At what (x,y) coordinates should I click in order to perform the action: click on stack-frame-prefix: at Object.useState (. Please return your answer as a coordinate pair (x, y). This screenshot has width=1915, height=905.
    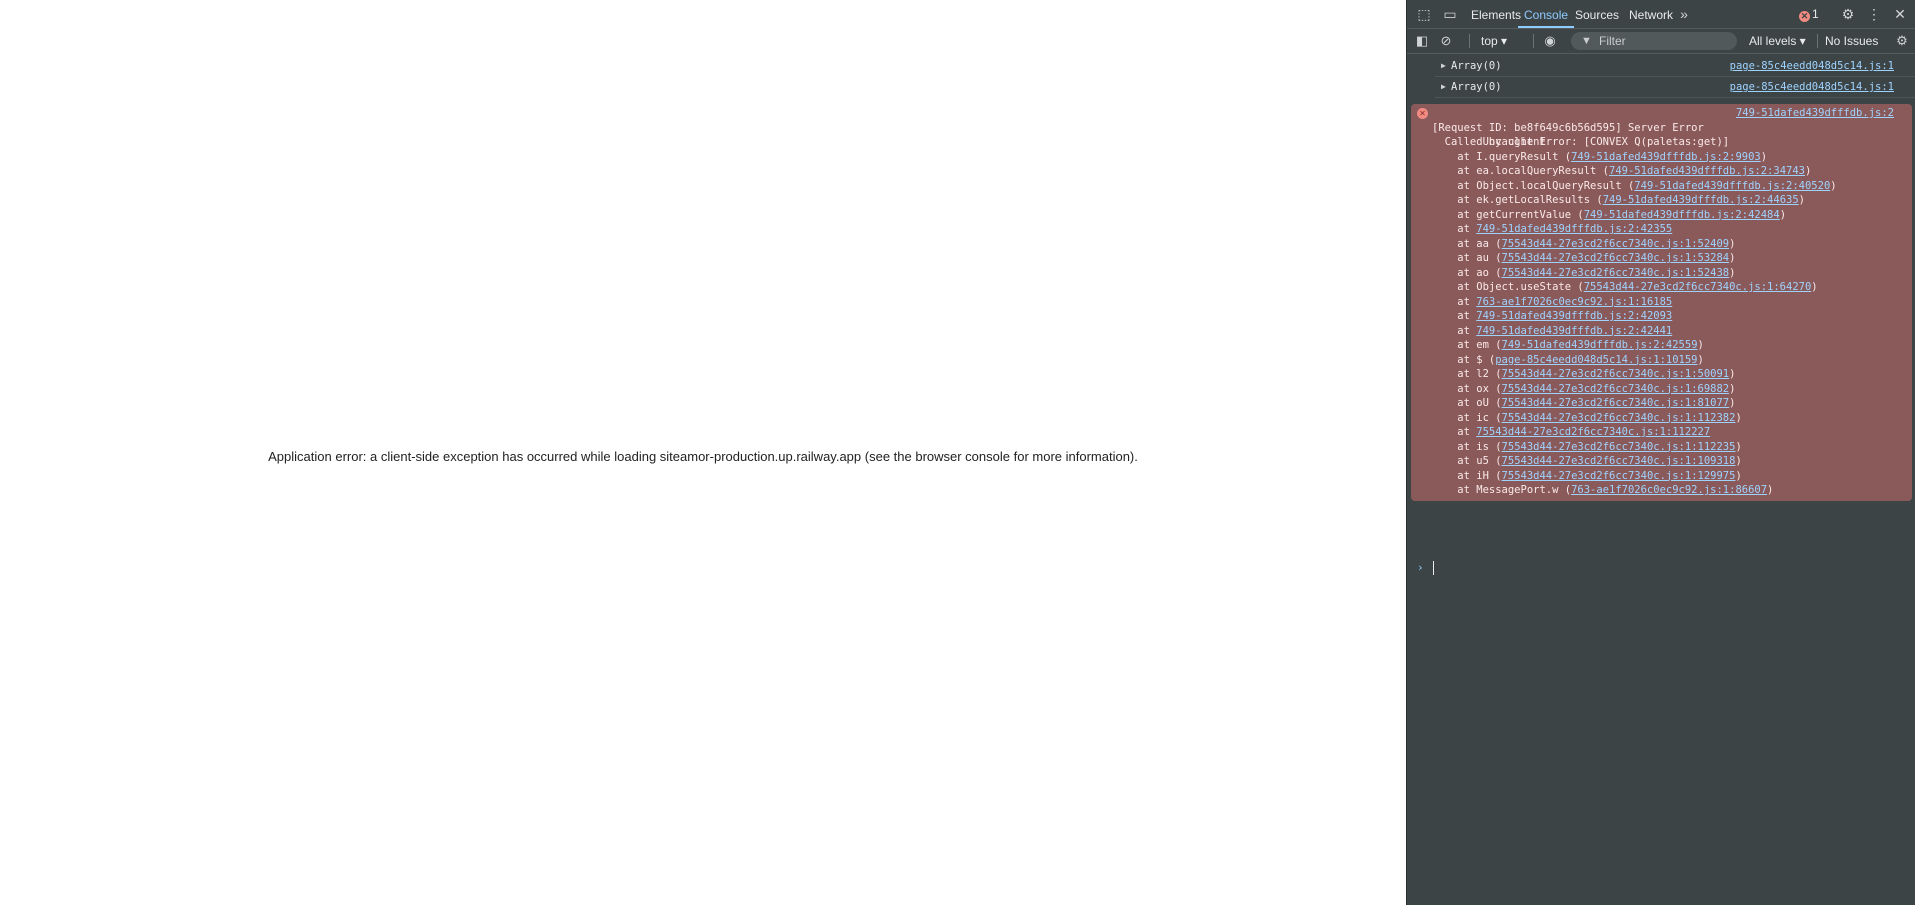
    Looking at the image, I should click on (1508, 287).